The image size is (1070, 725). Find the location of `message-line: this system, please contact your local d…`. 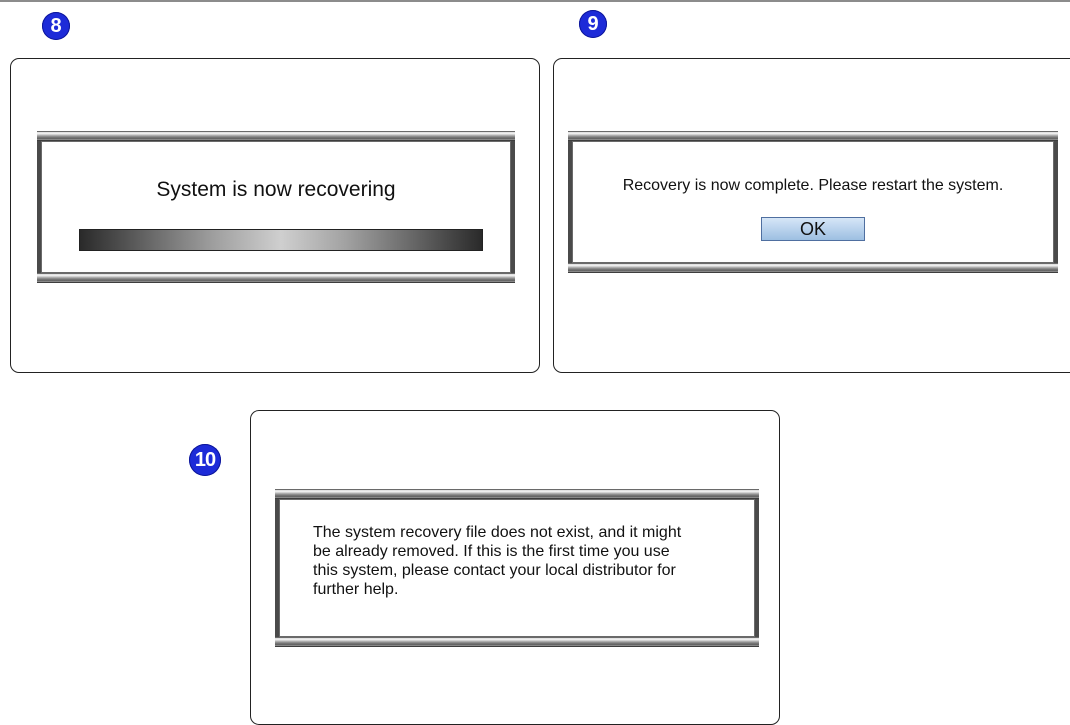

message-line: this system, please contact your local d… is located at coordinates (494, 570).